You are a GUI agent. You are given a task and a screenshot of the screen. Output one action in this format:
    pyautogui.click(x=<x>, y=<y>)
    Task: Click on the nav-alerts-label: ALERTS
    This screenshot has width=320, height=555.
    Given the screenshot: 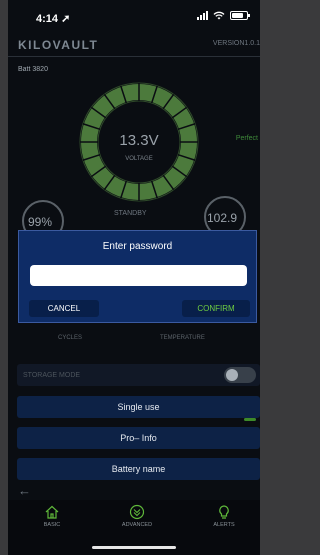 What is the action you would take?
    pyautogui.click(x=224, y=525)
    